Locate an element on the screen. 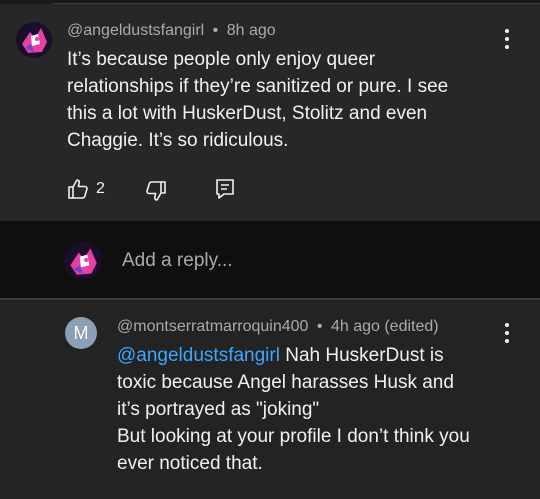 The height and width of the screenshot is (499, 540). comment-text-line: It’s because people only enjoy queer is located at coordinates (221, 59).